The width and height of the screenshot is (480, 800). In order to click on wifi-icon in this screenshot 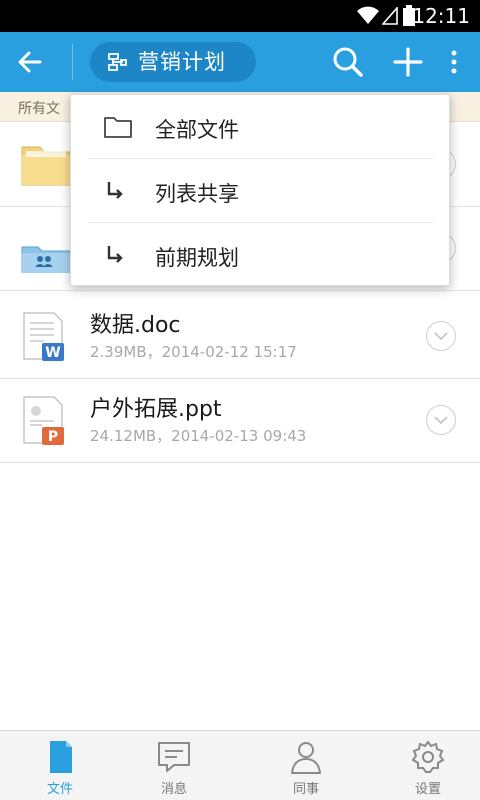, I will do `click(368, 15)`.